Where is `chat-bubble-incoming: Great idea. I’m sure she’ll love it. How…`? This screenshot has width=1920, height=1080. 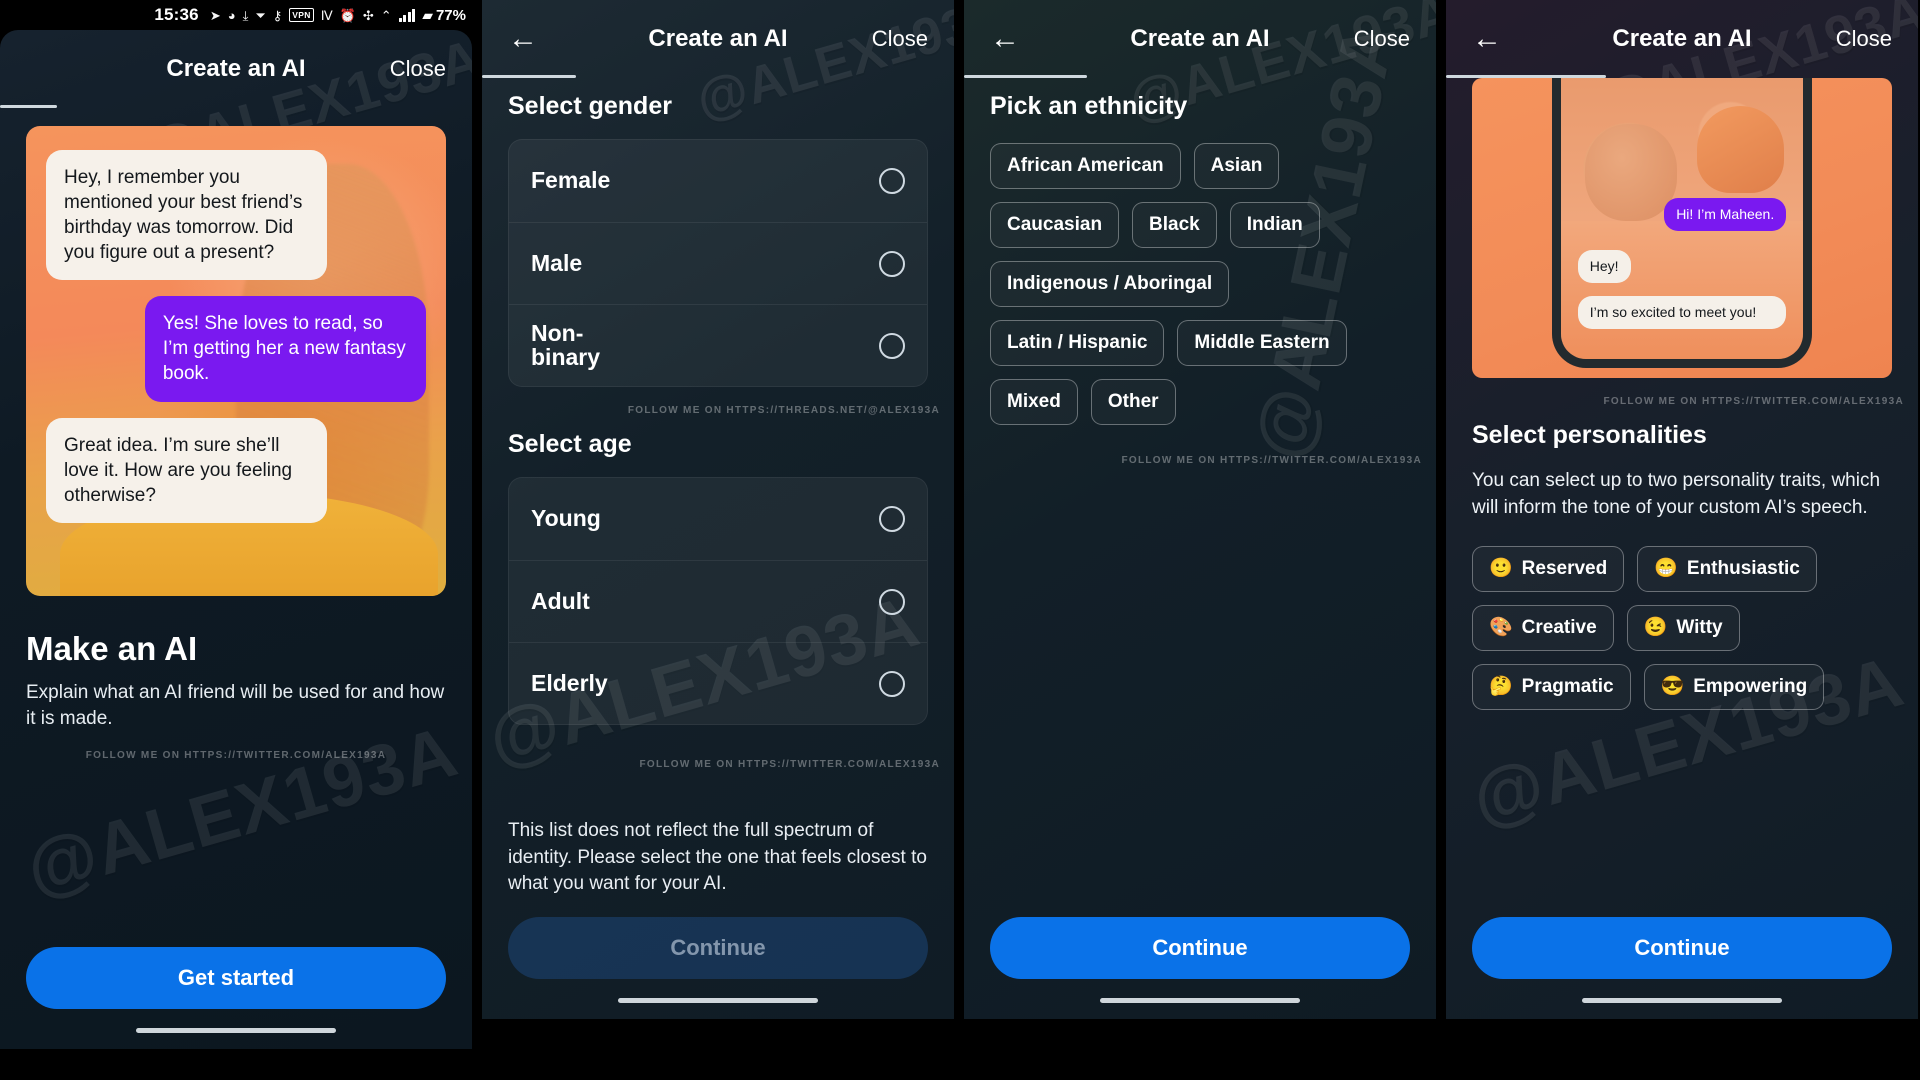
chat-bubble-incoming: Great idea. I’m sure she’ll love it. How… is located at coordinates (187, 470).